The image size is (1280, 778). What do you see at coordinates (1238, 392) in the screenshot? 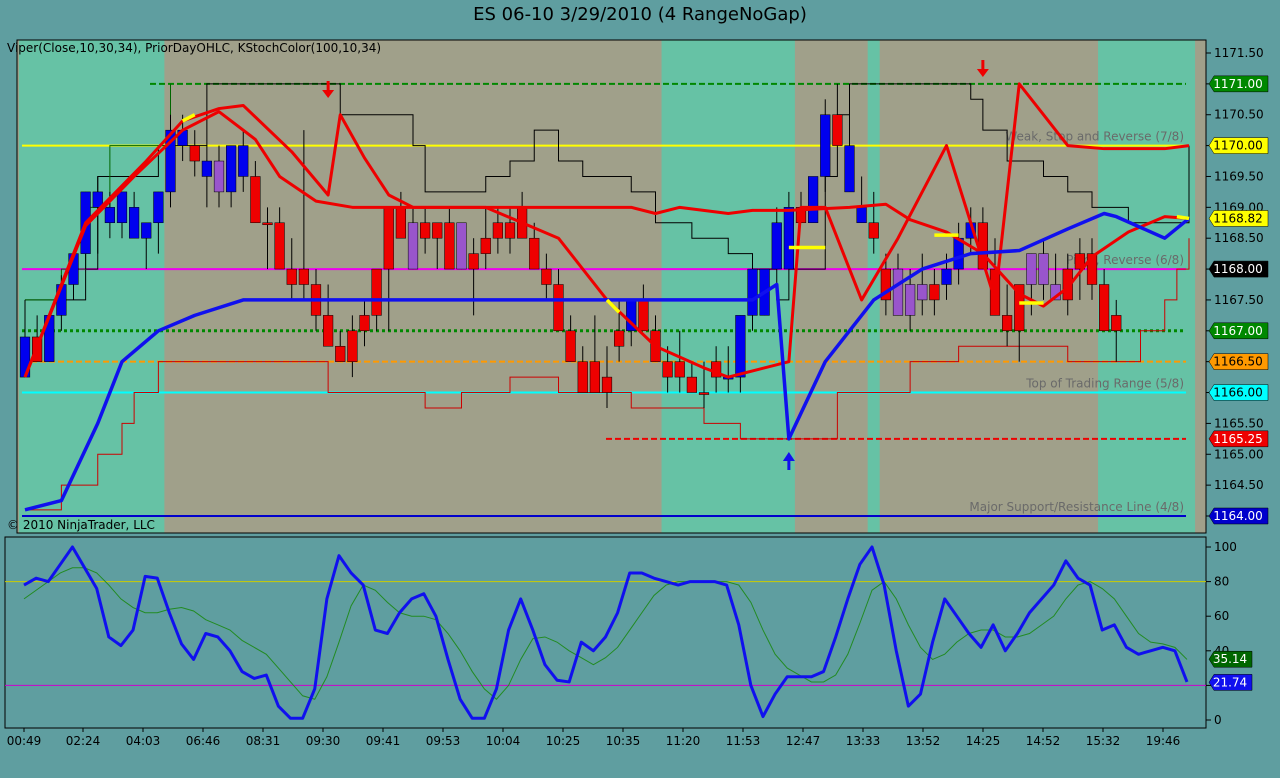
I see `price-level-tag: 1166.00` at bounding box center [1238, 392].